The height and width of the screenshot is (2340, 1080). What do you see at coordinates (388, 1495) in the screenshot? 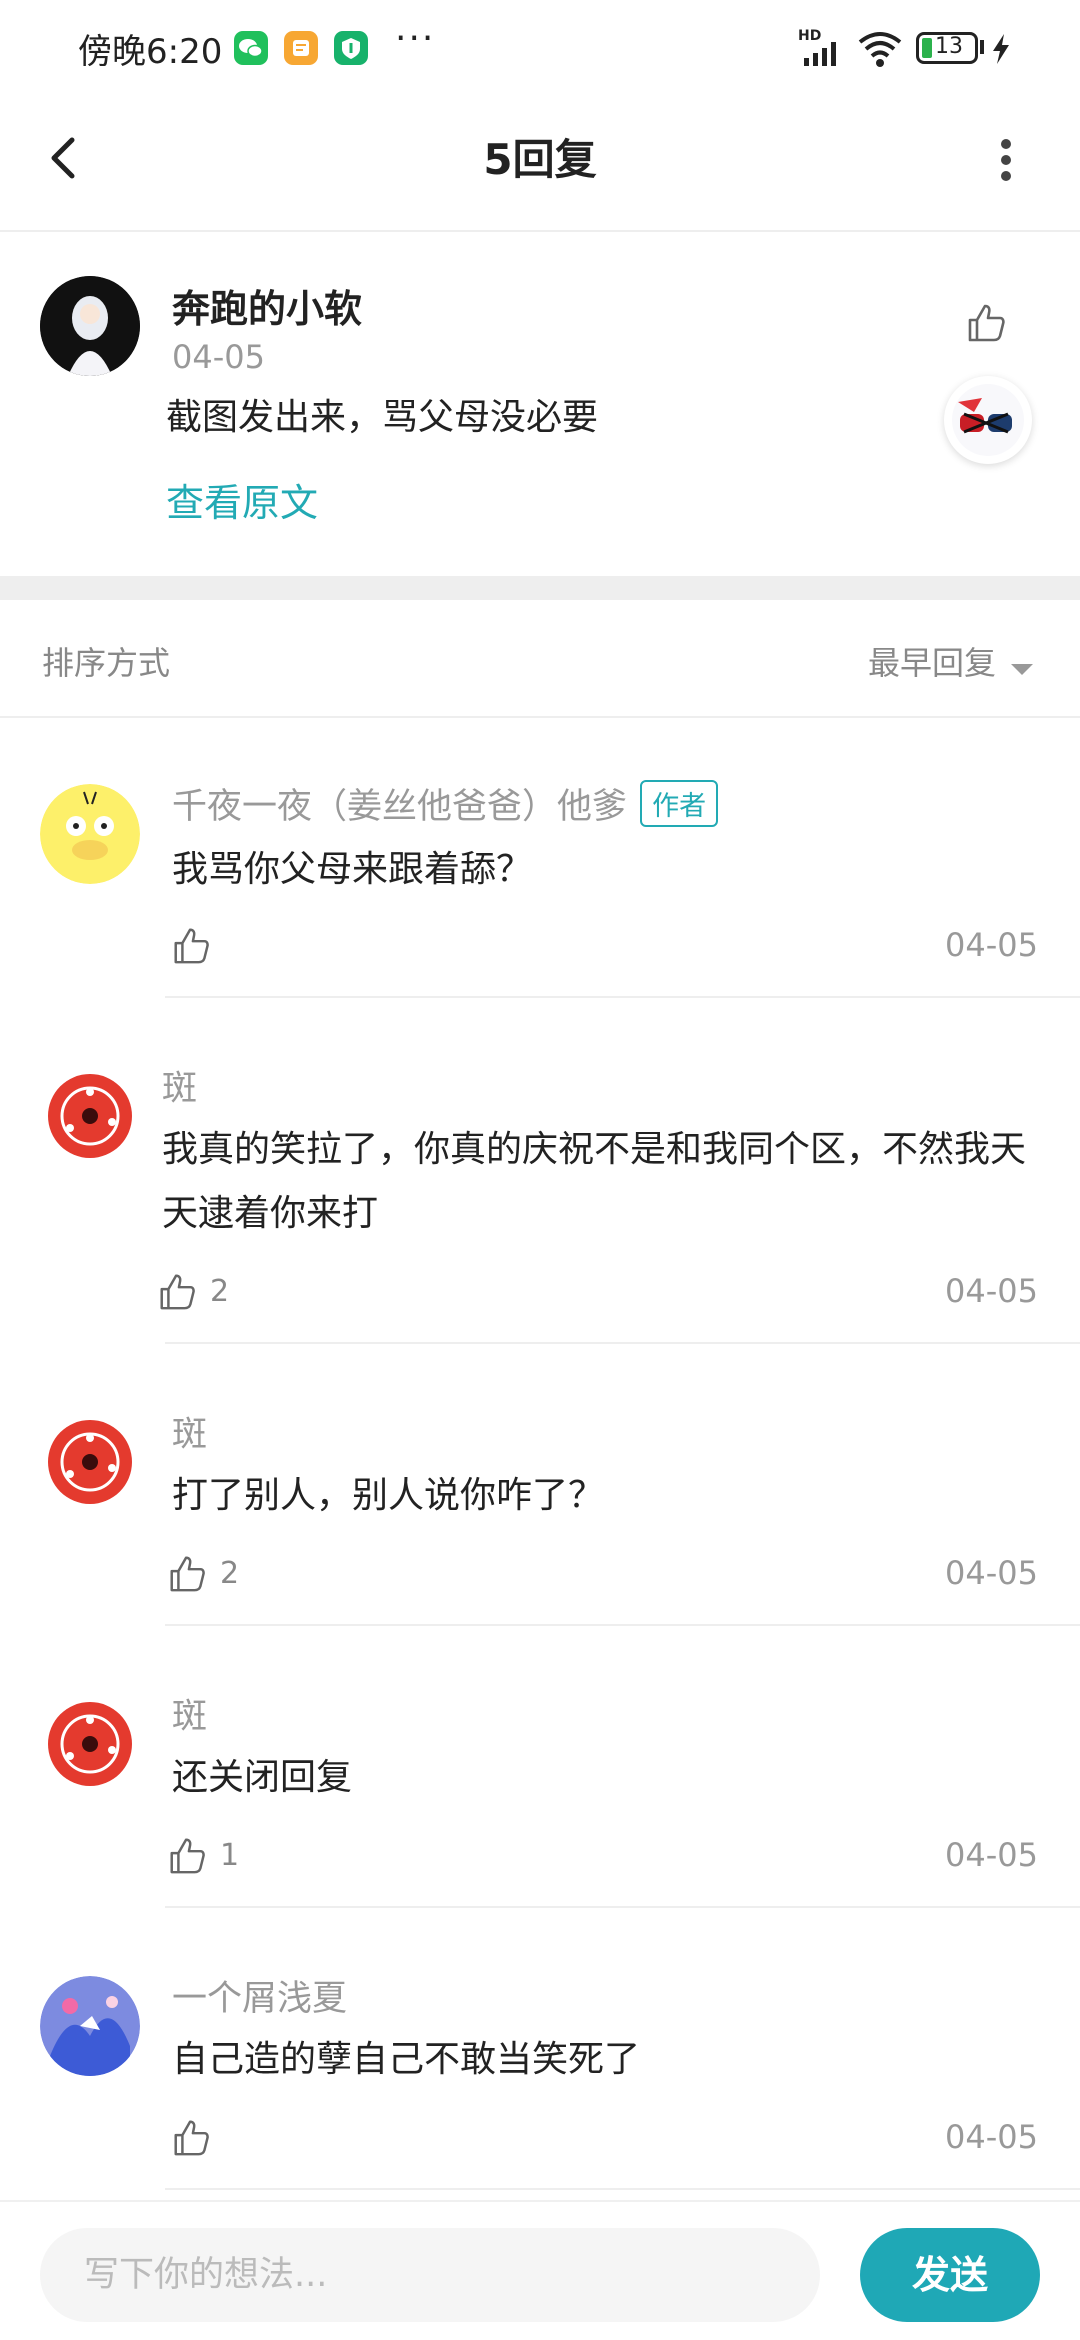
I see `reply-text: 打了别人，别人说你咋了？` at bounding box center [388, 1495].